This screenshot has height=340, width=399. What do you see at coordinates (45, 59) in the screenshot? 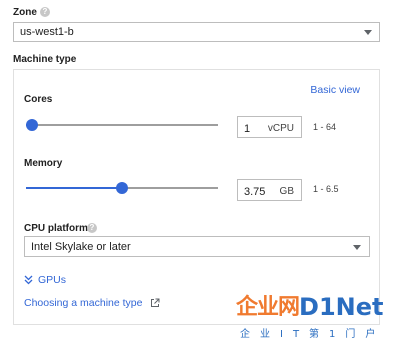
I see `machine-type-label: Machine type` at bounding box center [45, 59].